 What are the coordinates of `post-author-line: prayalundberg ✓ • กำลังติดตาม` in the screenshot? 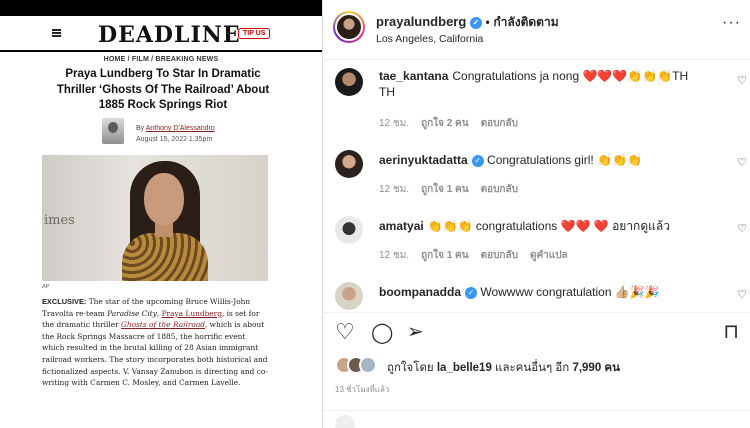 It's located at (467, 22).